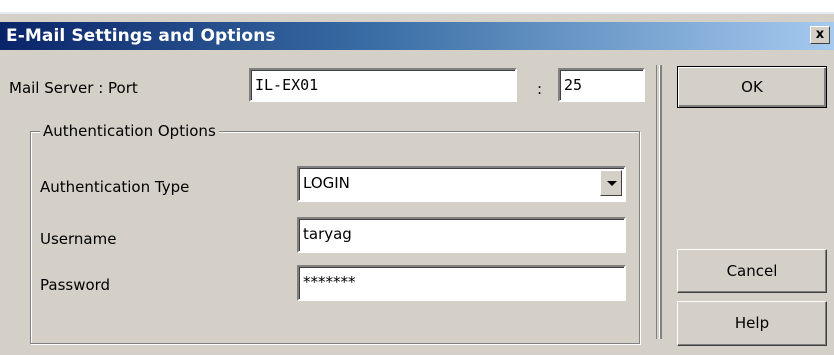 This screenshot has height=355, width=834. What do you see at coordinates (383, 85) in the screenshot?
I see `mail-server-input: IL-EX01` at bounding box center [383, 85].